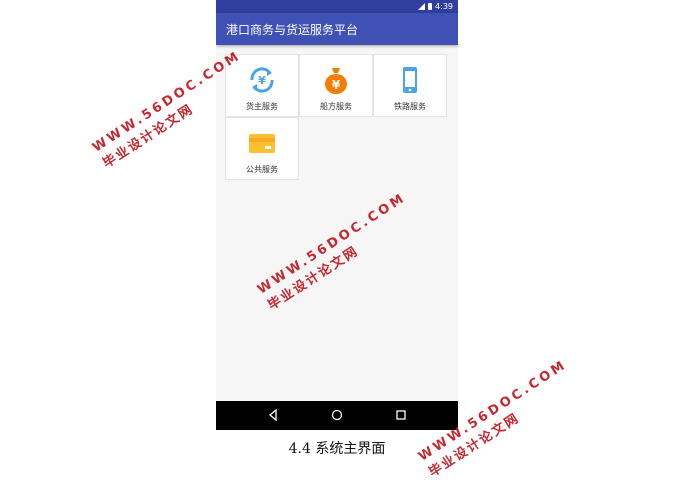 Image resolution: width=689 pixels, height=481 pixels. I want to click on cargo-owner-exchange-icon: ¥, so click(262, 80).